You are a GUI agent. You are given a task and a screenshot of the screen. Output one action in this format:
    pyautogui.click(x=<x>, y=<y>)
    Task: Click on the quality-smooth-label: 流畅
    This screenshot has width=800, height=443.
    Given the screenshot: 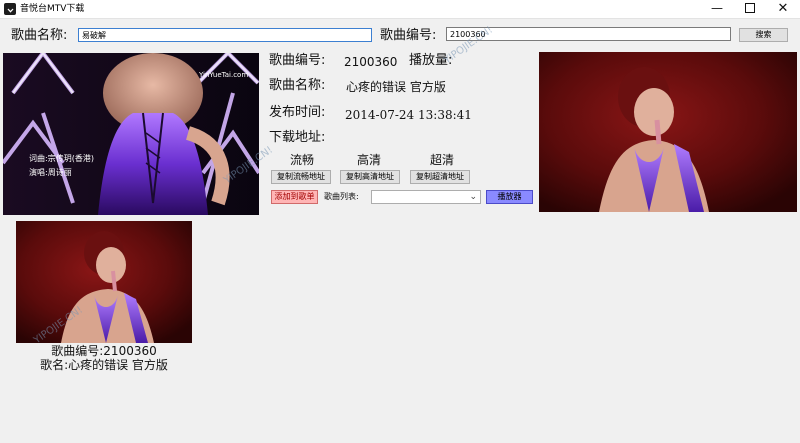 What is the action you would take?
    pyautogui.click(x=302, y=160)
    